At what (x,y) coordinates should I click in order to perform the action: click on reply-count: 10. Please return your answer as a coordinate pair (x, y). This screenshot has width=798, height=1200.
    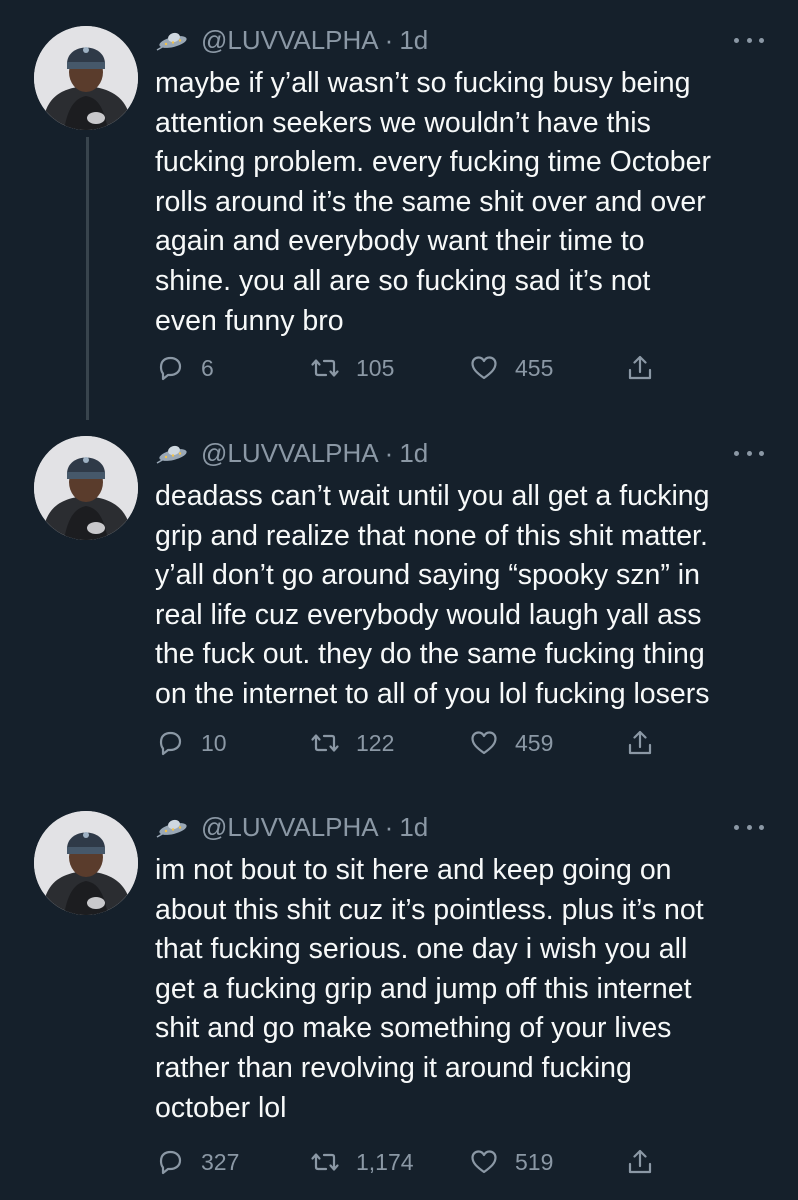
    Looking at the image, I should click on (214, 742).